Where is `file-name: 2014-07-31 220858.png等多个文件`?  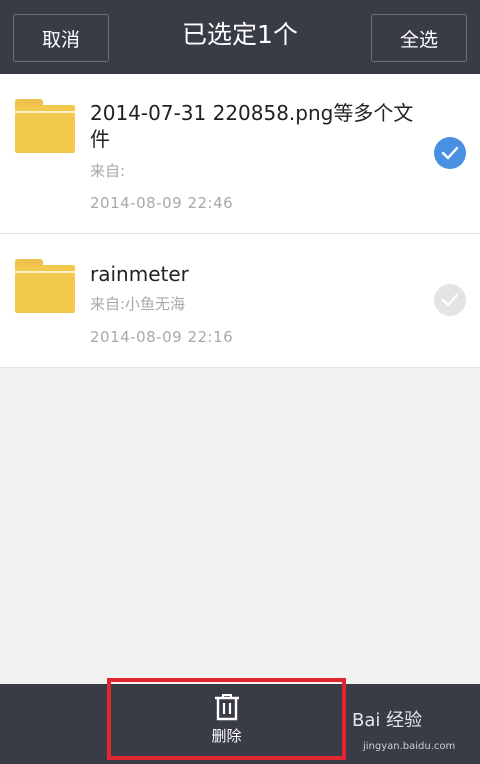 file-name: 2014-07-31 220858.png等多个文件 is located at coordinates (252, 126).